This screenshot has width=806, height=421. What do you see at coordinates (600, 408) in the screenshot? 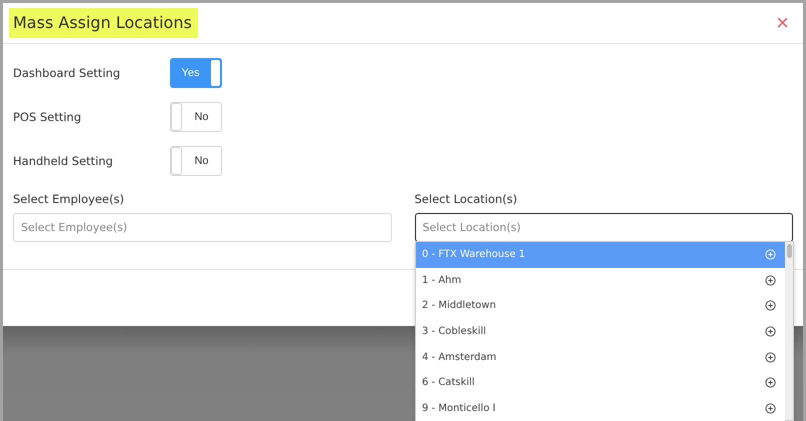
I see `dropdown-option: 9 - Monticello I` at bounding box center [600, 408].